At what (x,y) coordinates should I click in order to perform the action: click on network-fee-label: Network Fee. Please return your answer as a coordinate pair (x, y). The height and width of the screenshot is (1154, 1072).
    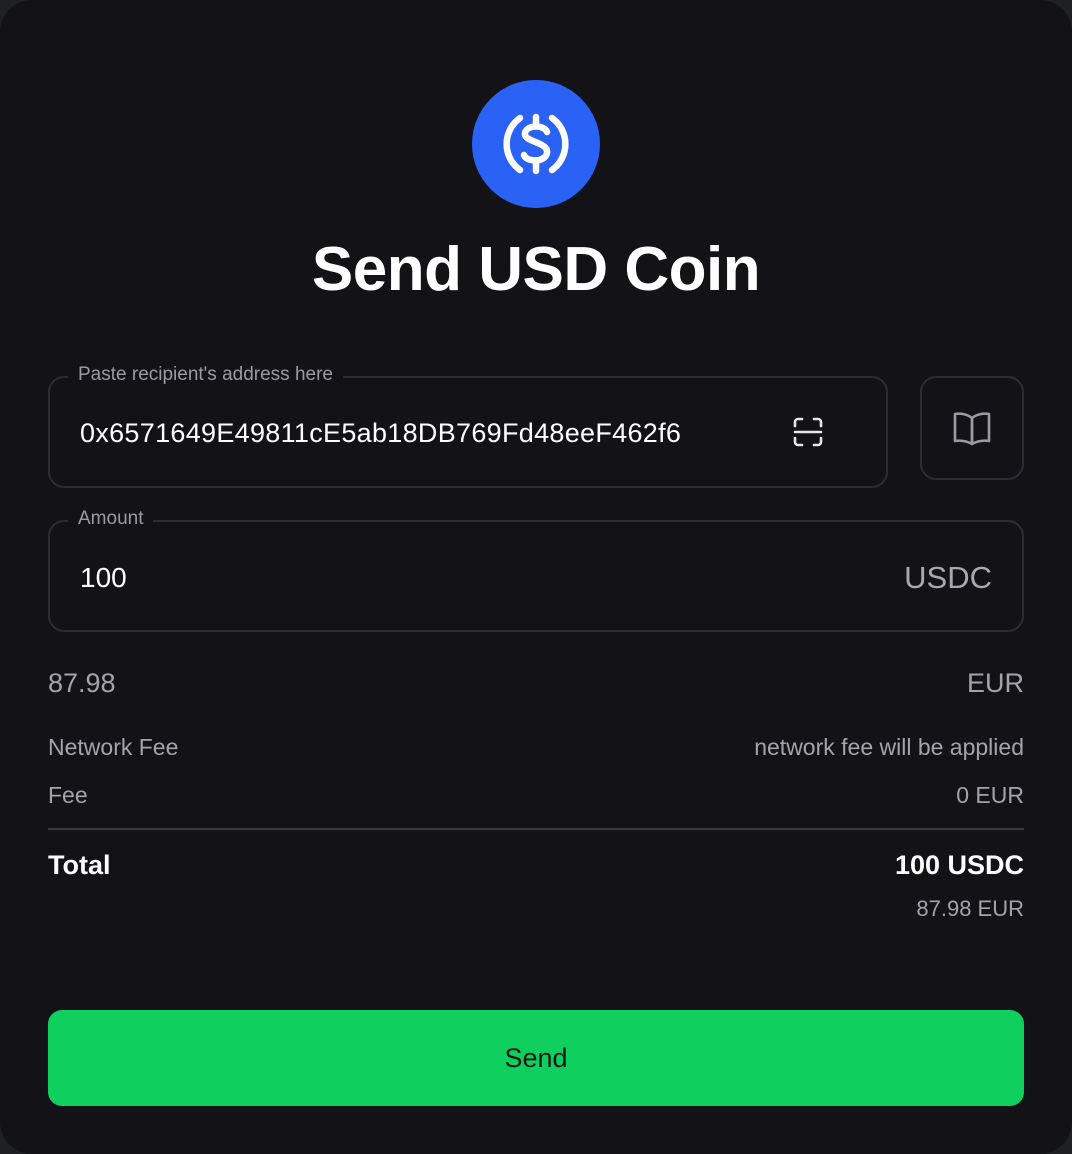
    Looking at the image, I should click on (113, 747).